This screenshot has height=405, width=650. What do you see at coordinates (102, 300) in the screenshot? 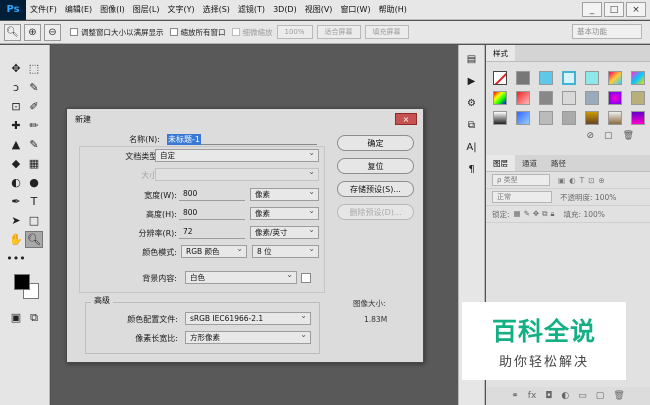
I see `advanced-toggle: 高级` at bounding box center [102, 300].